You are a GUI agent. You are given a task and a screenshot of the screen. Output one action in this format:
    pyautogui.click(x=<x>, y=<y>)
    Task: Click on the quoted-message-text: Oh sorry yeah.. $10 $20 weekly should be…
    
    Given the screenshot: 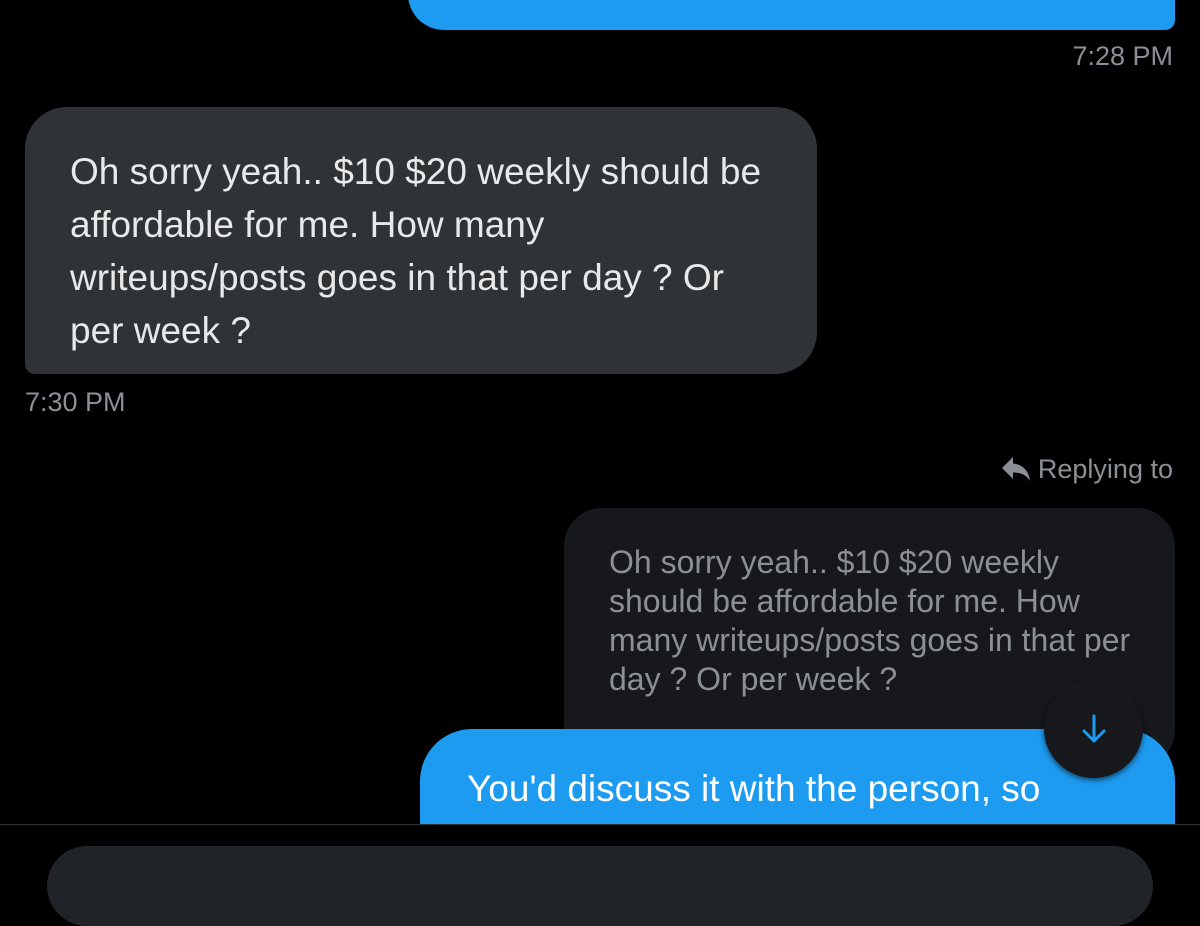 What is the action you would take?
    pyautogui.click(x=870, y=620)
    